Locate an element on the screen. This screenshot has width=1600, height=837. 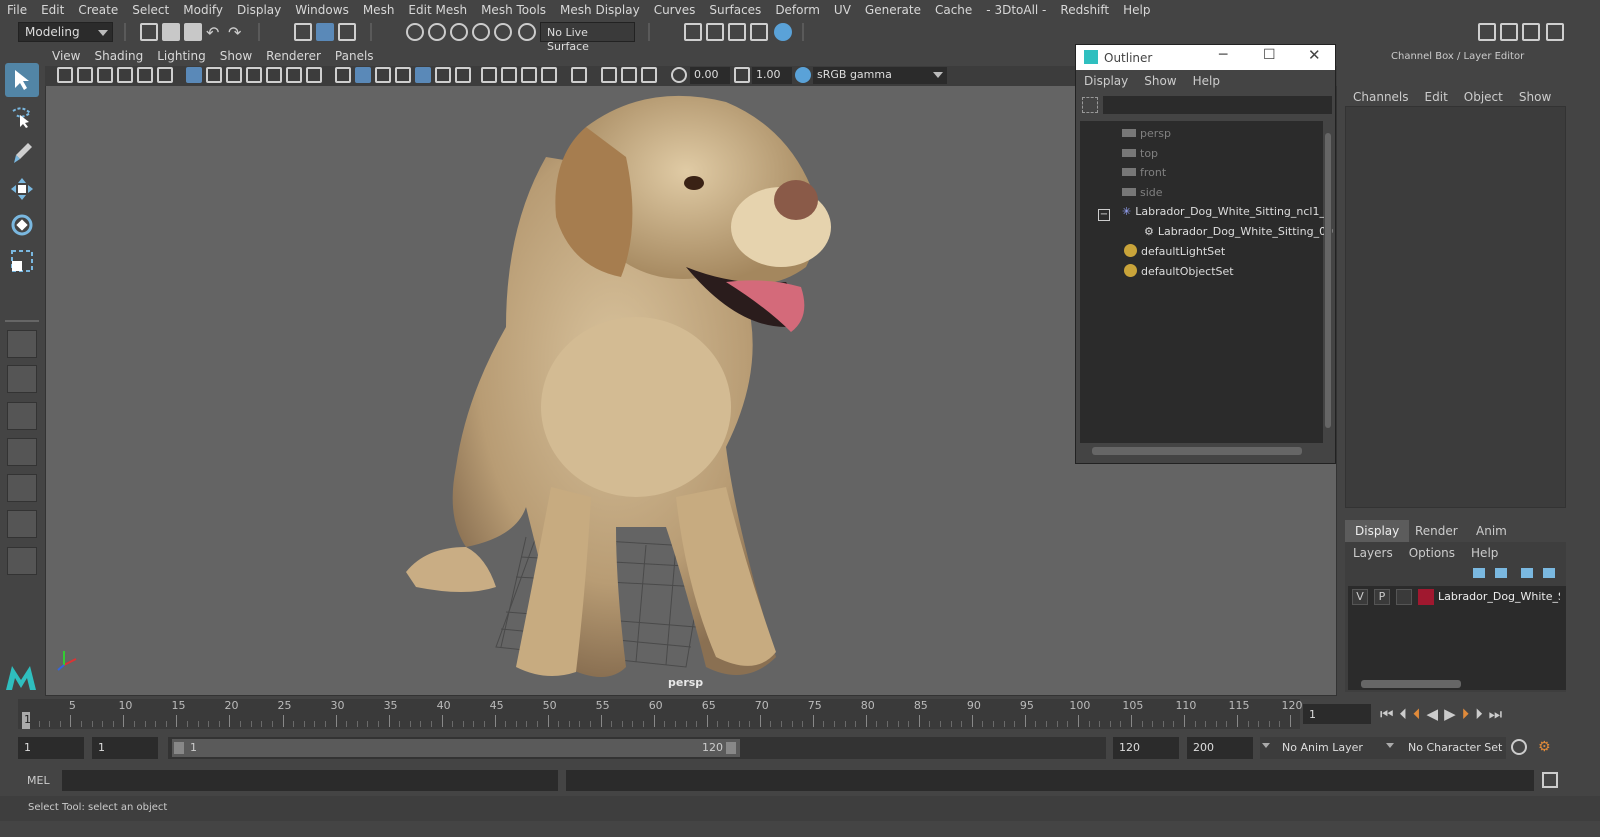
channel-menu-edit: Edit is located at coordinates (1436, 97).